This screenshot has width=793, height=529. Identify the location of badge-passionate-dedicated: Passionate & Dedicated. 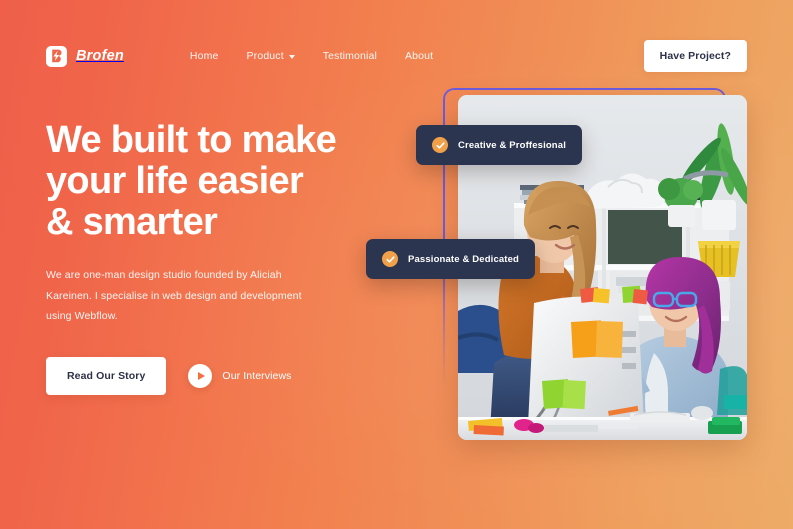
(451, 259).